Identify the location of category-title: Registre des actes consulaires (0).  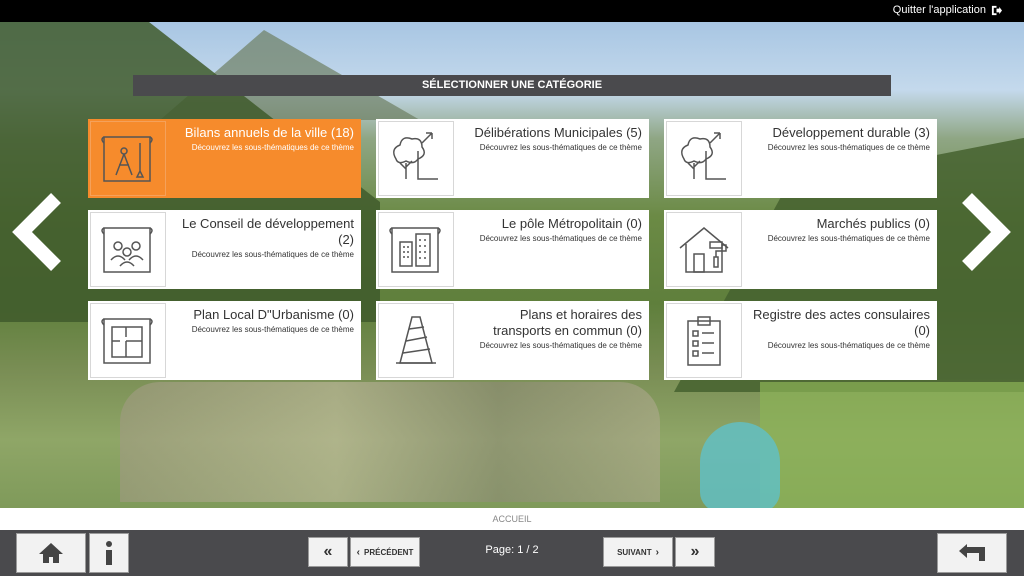
(841, 322).